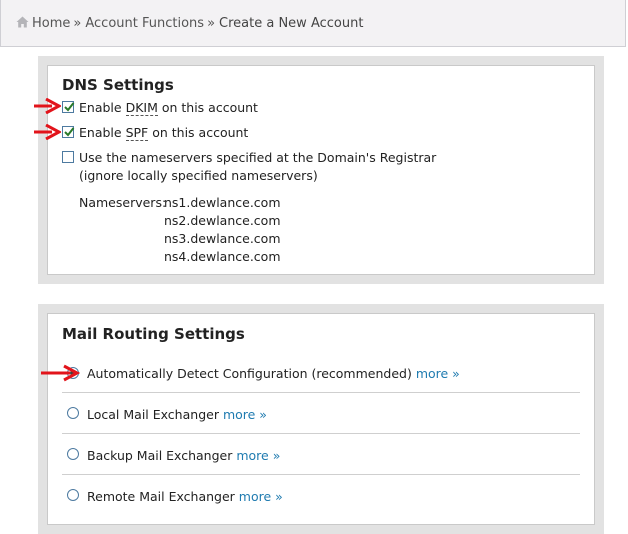 Image resolution: width=628 pixels, height=534 pixels. Describe the element at coordinates (123, 202) in the screenshot. I see `nameservers-label: Nameservers:` at that location.